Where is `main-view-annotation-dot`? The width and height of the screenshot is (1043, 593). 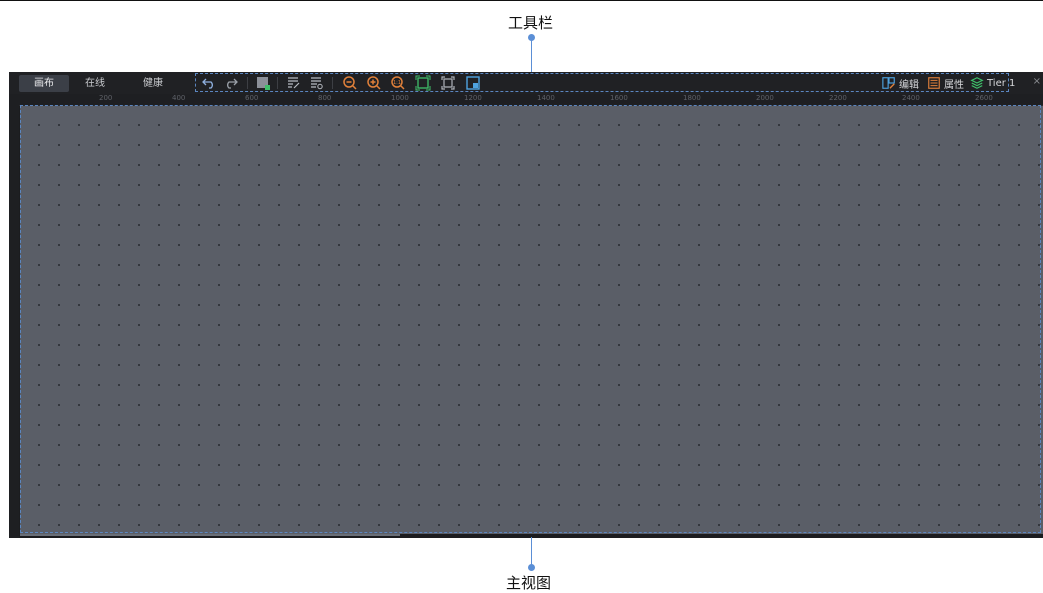
main-view-annotation-dot is located at coordinates (531, 567).